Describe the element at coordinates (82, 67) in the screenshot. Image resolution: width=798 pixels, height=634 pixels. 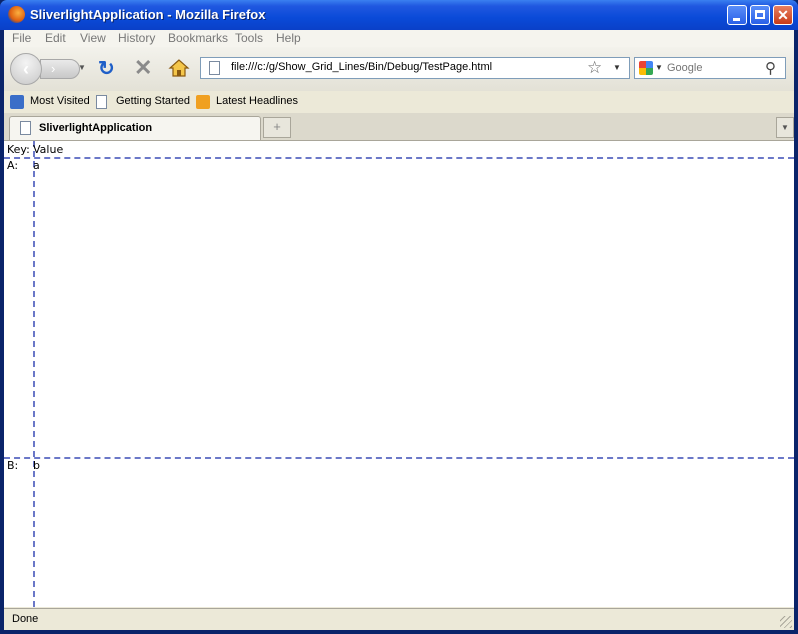
I see `history-dropdown-icon: ▼` at that location.